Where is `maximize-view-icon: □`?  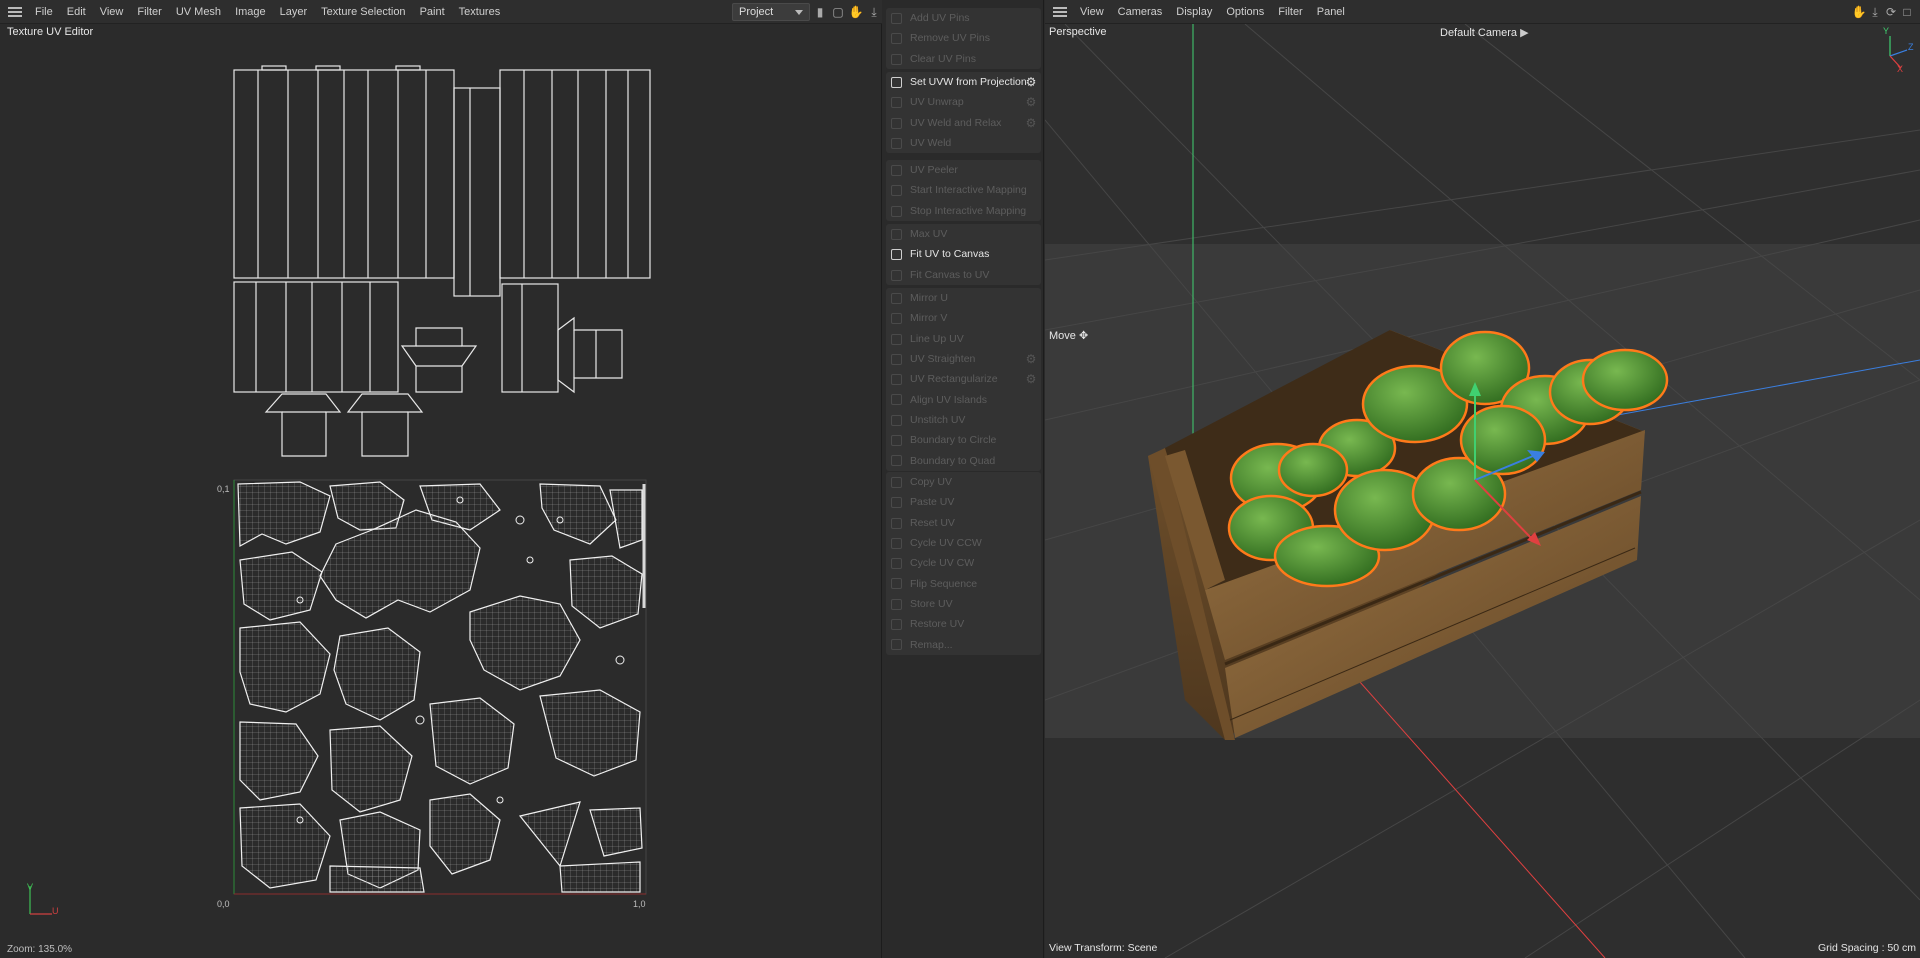
maximize-view-icon: □ is located at coordinates (1907, 12).